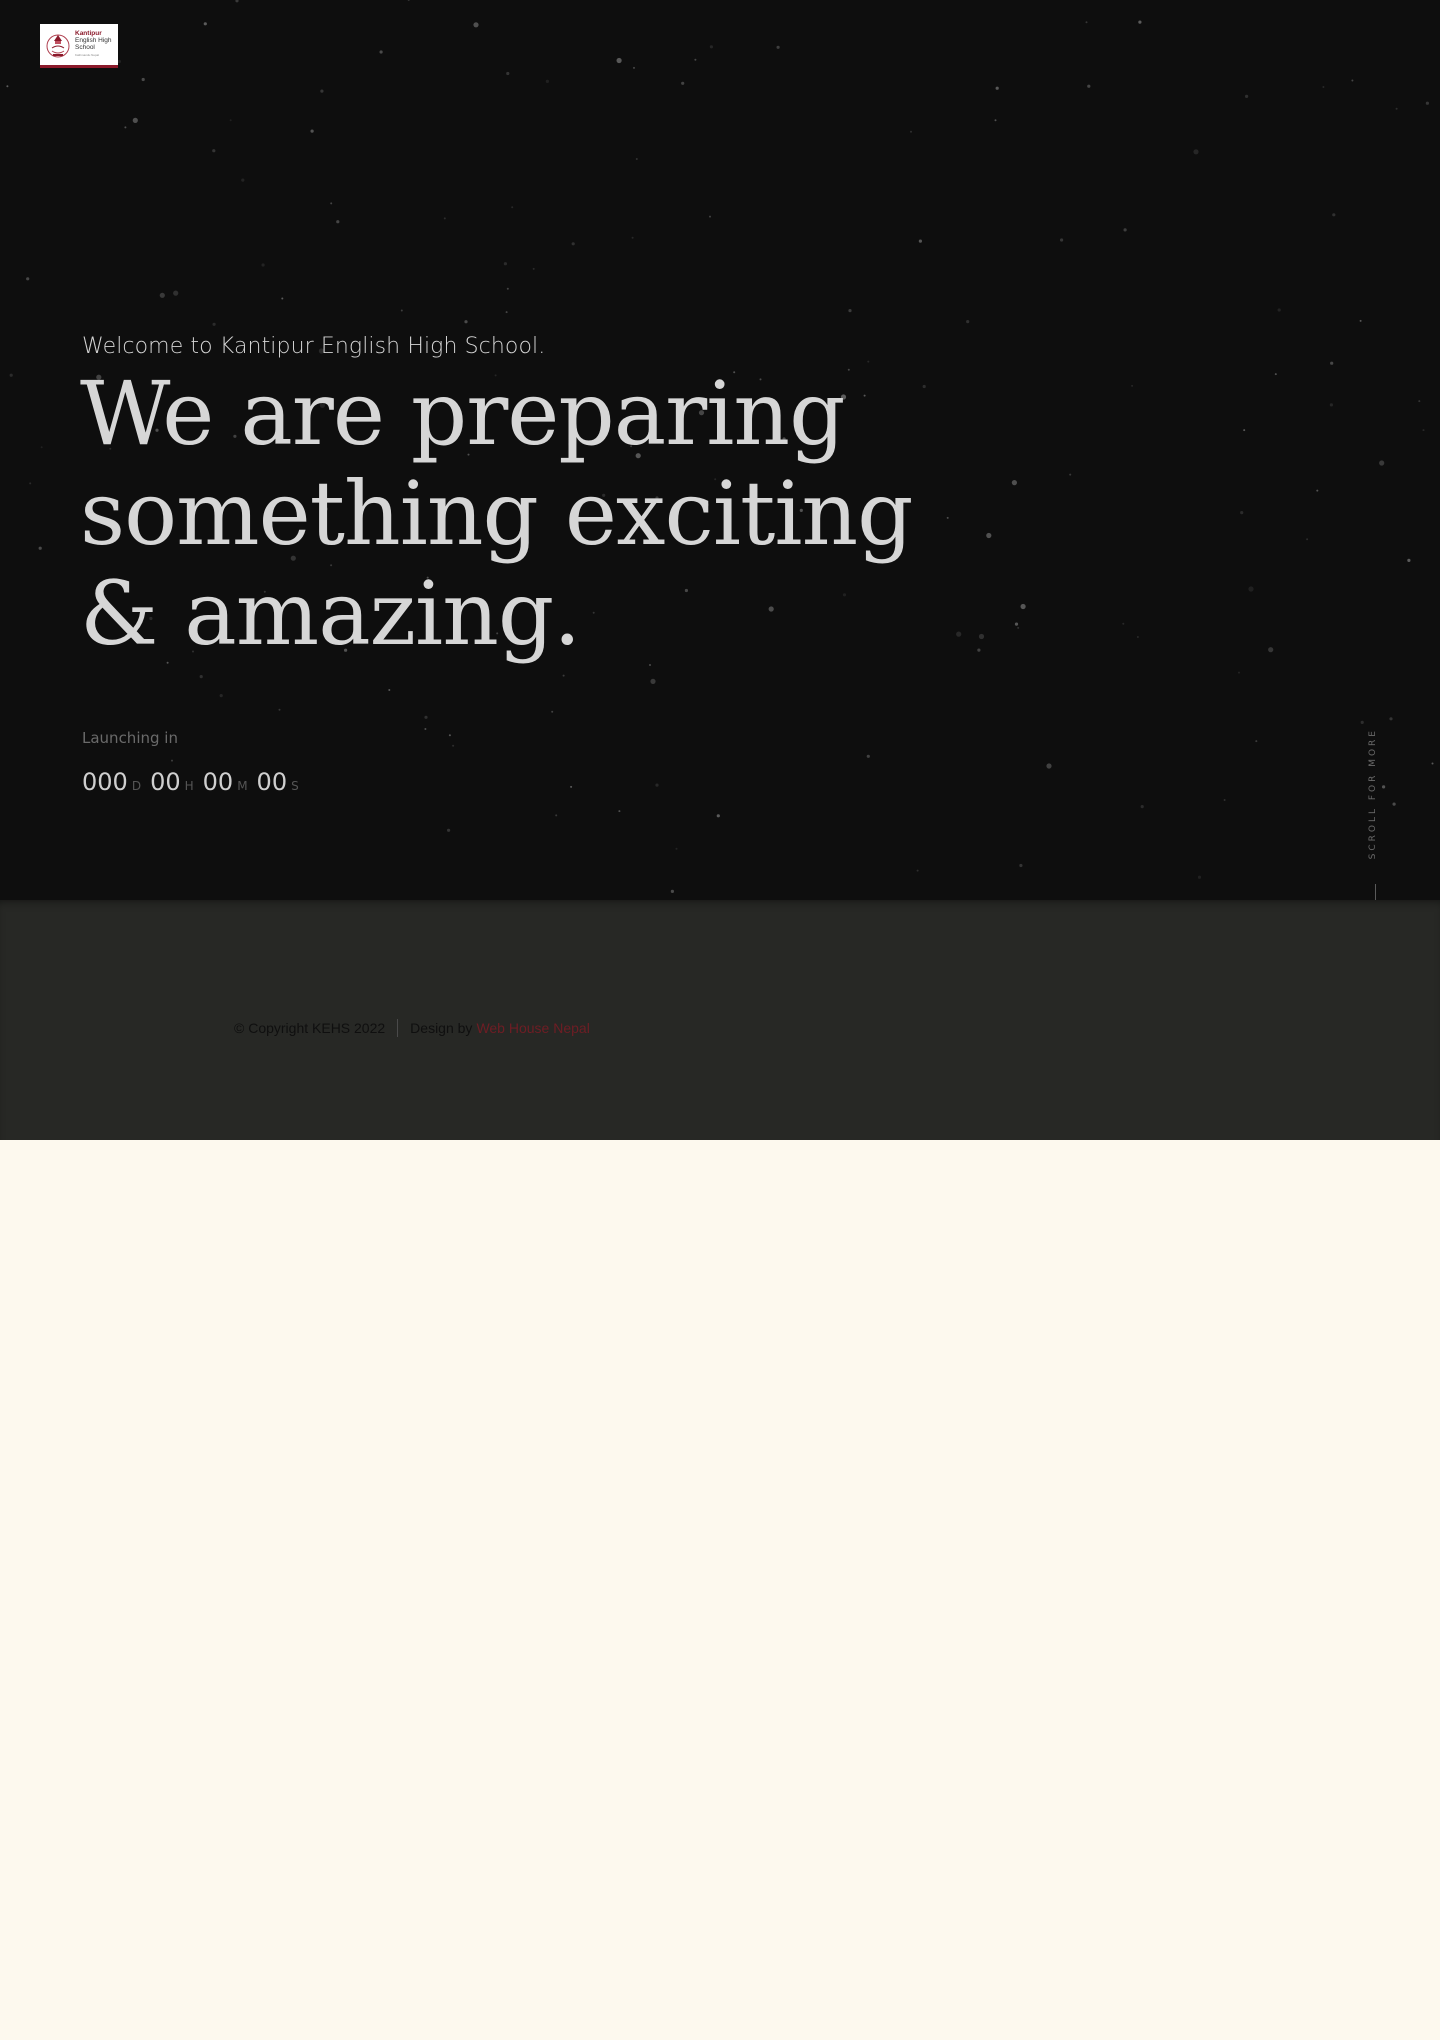  What do you see at coordinates (93, 40) in the screenshot?
I see `logo-line-2: English High` at bounding box center [93, 40].